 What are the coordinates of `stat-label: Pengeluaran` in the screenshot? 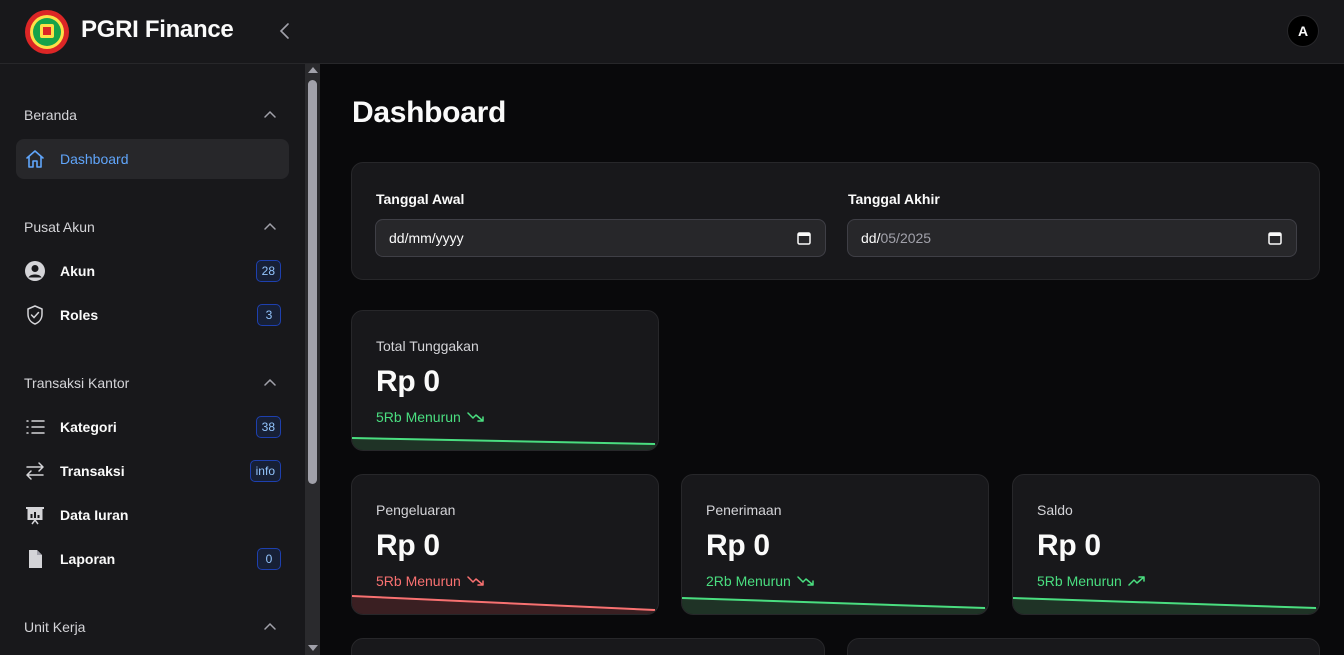 It's located at (416, 510).